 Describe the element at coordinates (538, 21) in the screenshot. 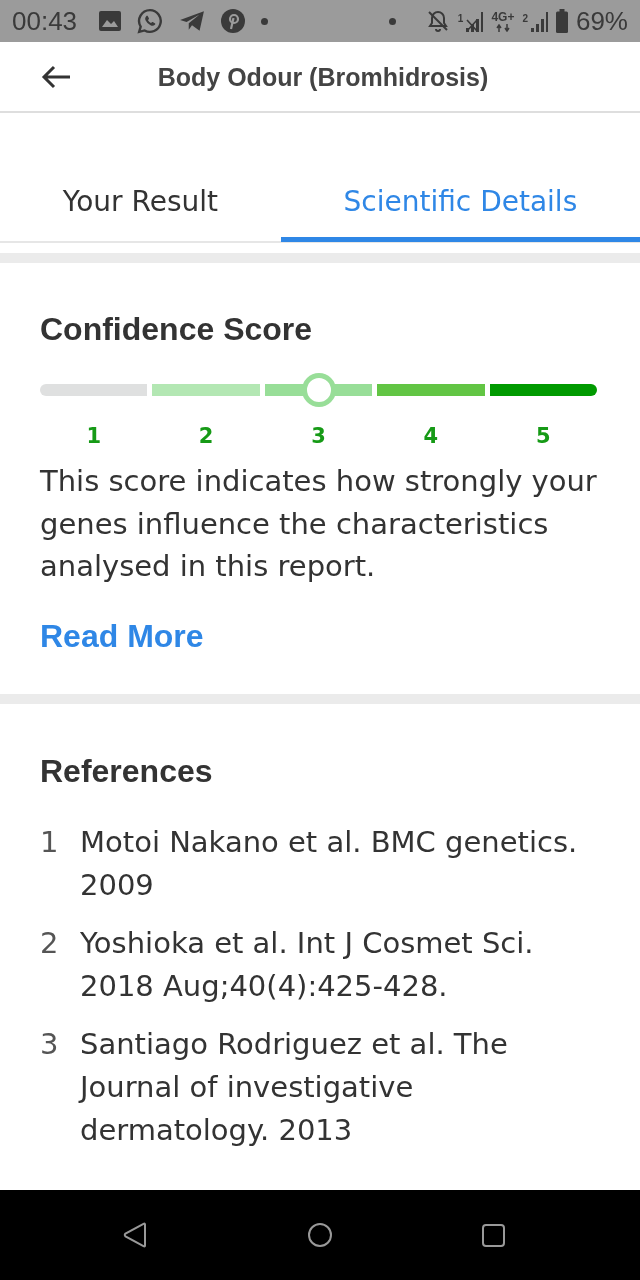

I see `signal-icon` at that location.